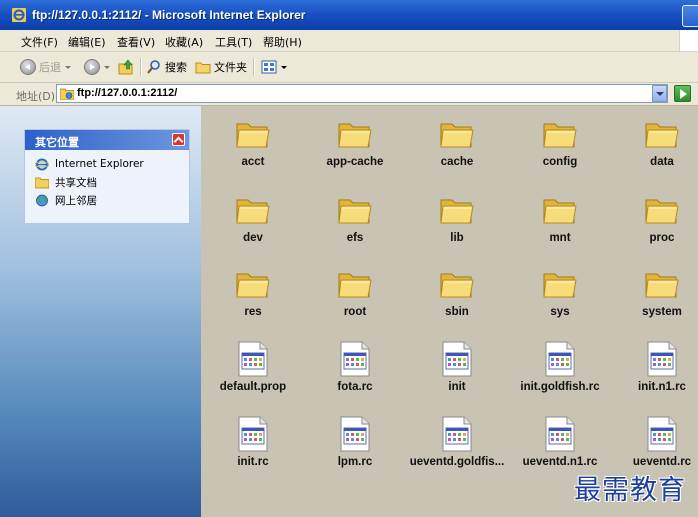 This screenshot has height=517, width=698. I want to click on file-item: fota.rc, so click(355, 369).